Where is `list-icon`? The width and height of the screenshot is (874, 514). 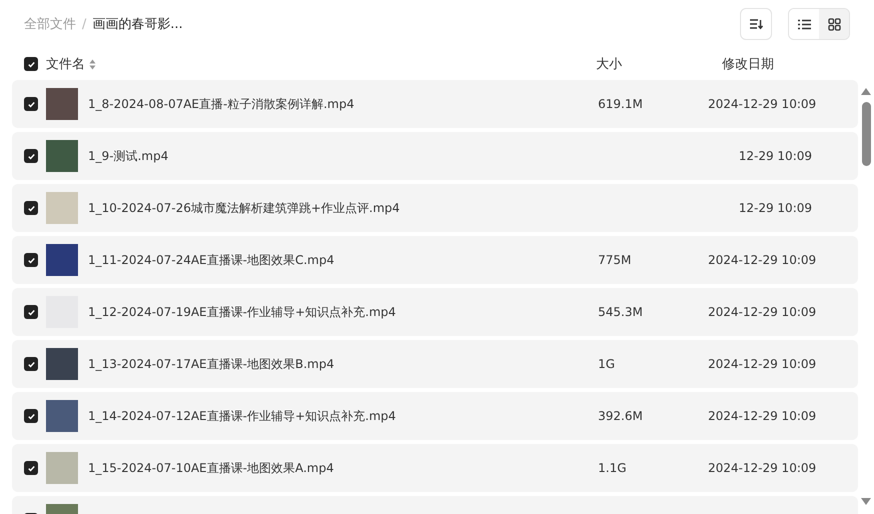
list-icon is located at coordinates (804, 24).